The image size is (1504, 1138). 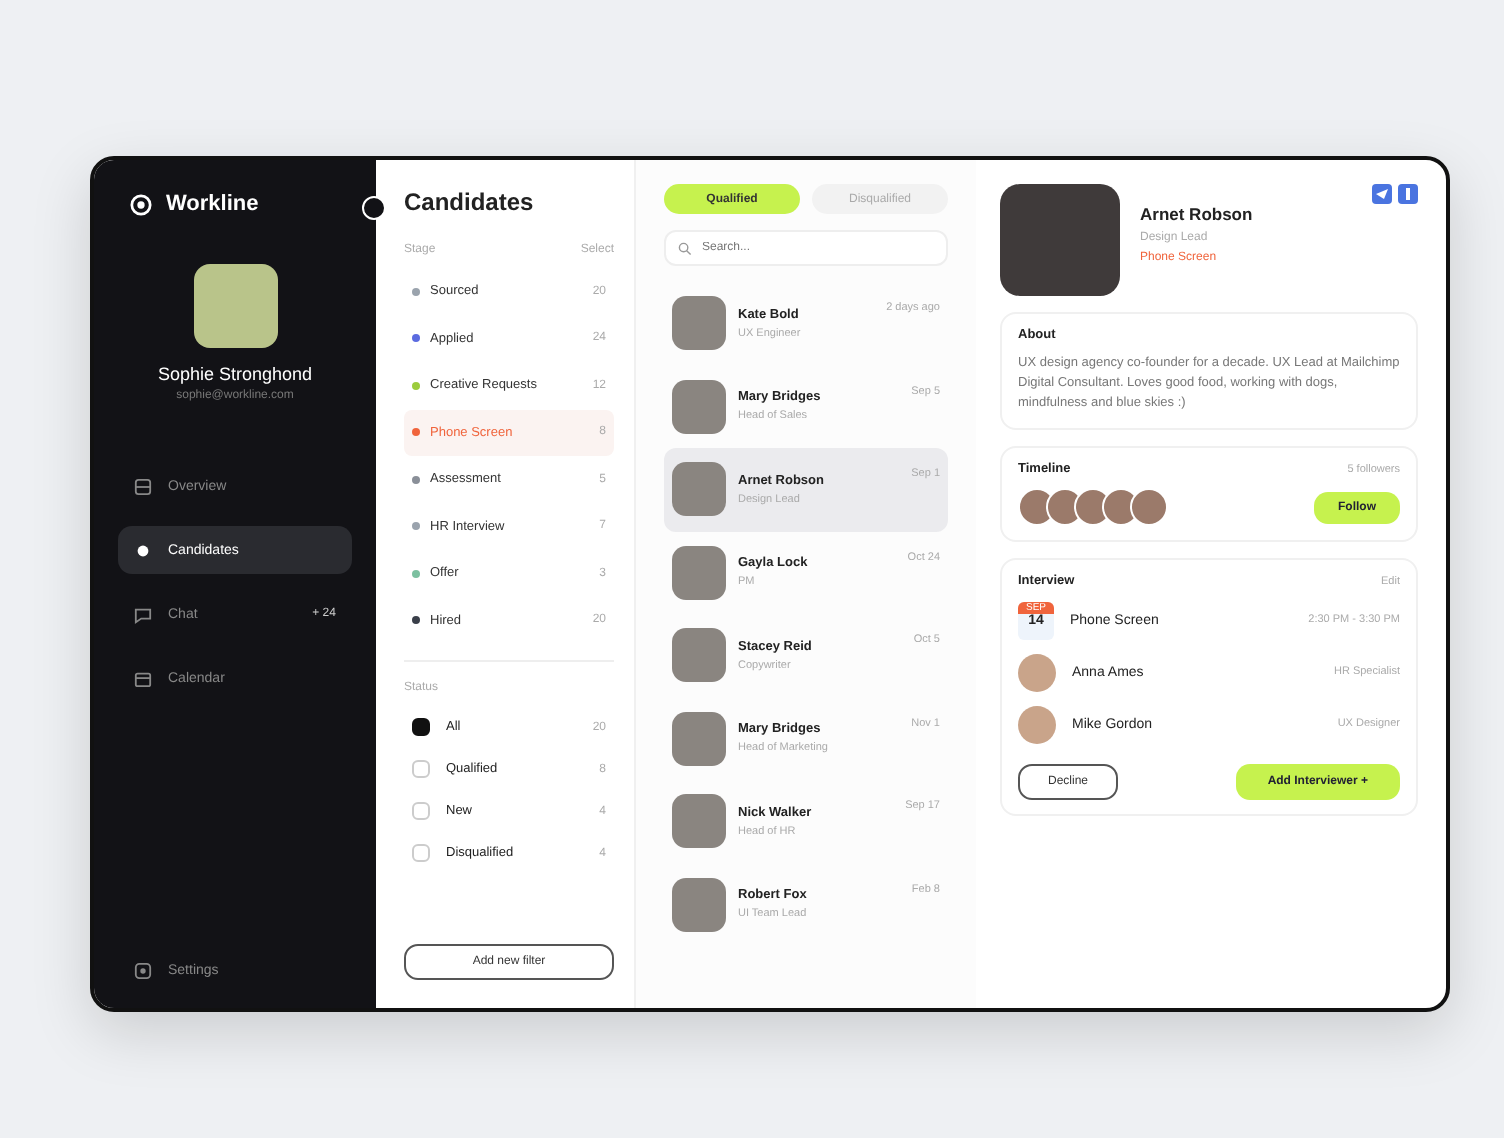 I want to click on settings-icon, so click(x=143, y=971).